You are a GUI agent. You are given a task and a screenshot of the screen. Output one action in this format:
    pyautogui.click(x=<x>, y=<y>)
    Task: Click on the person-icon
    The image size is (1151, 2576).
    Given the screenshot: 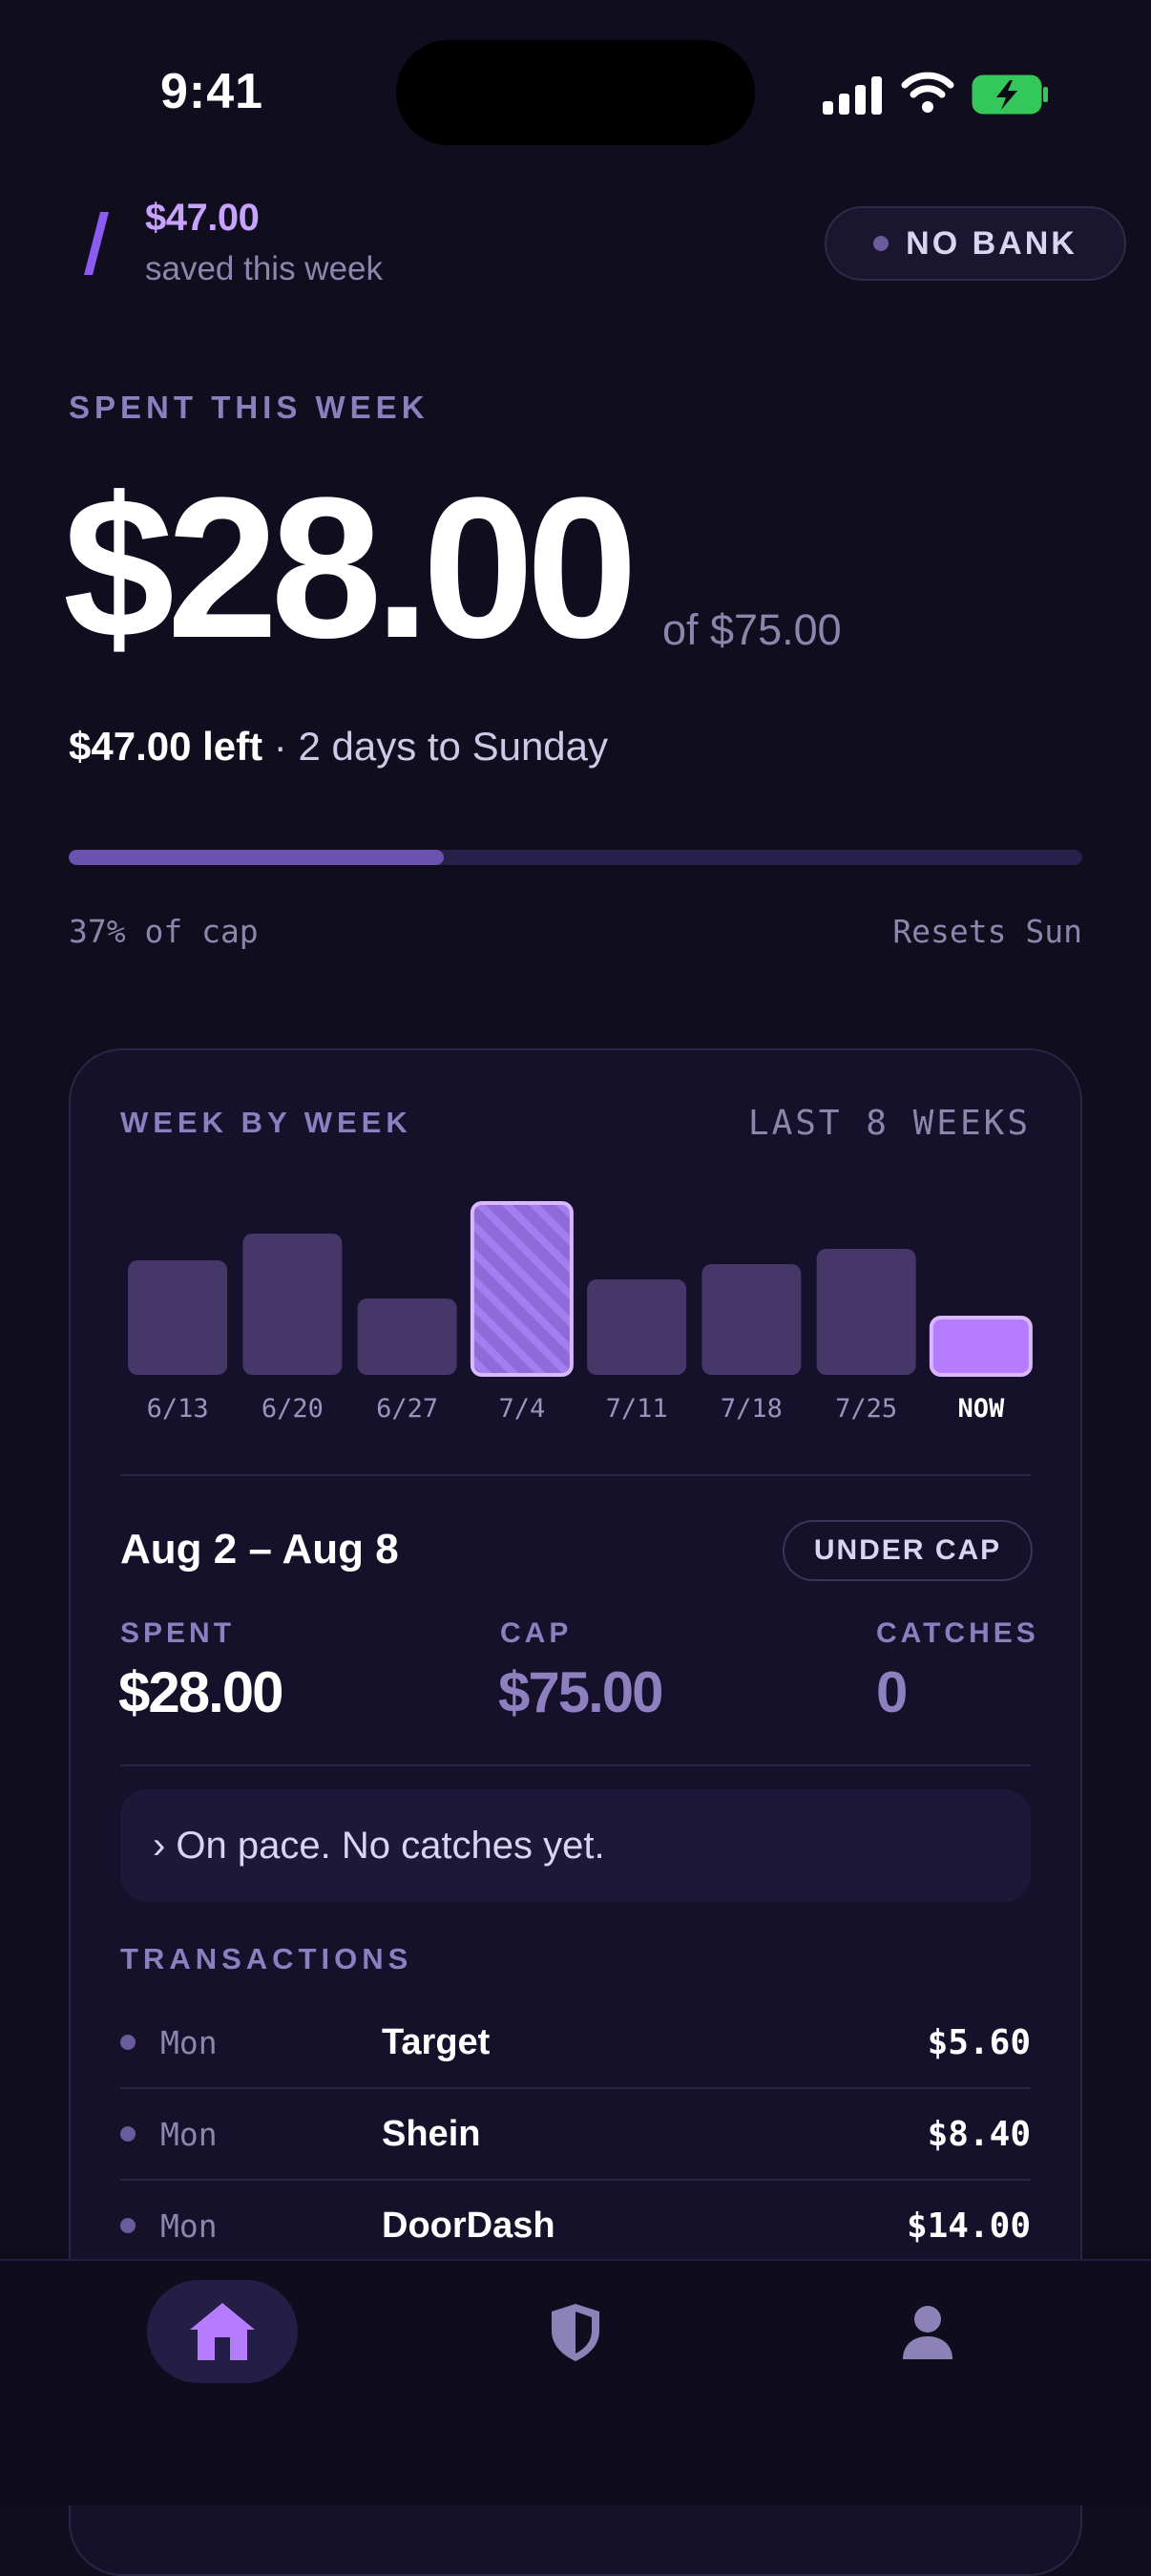 What is the action you would take?
    pyautogui.click(x=927, y=2332)
    